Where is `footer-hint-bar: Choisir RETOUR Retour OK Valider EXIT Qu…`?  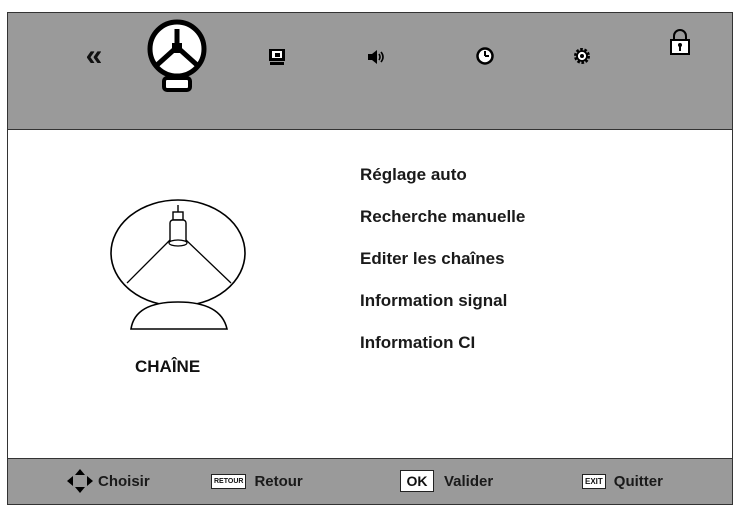 footer-hint-bar: Choisir RETOUR Retour OK Valider EXIT Qu… is located at coordinates (370, 481).